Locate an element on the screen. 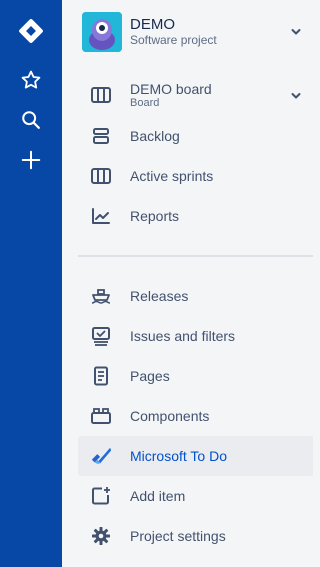 The width and height of the screenshot is (320, 567). issues-icon is located at coordinates (101, 336).